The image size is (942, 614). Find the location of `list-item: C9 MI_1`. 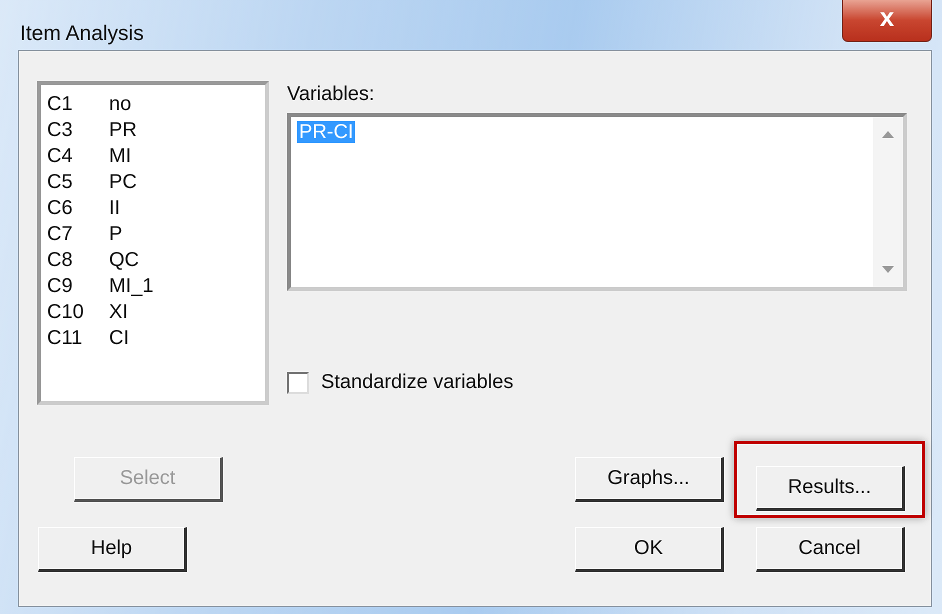

list-item: C9 MI_1 is located at coordinates (153, 286).